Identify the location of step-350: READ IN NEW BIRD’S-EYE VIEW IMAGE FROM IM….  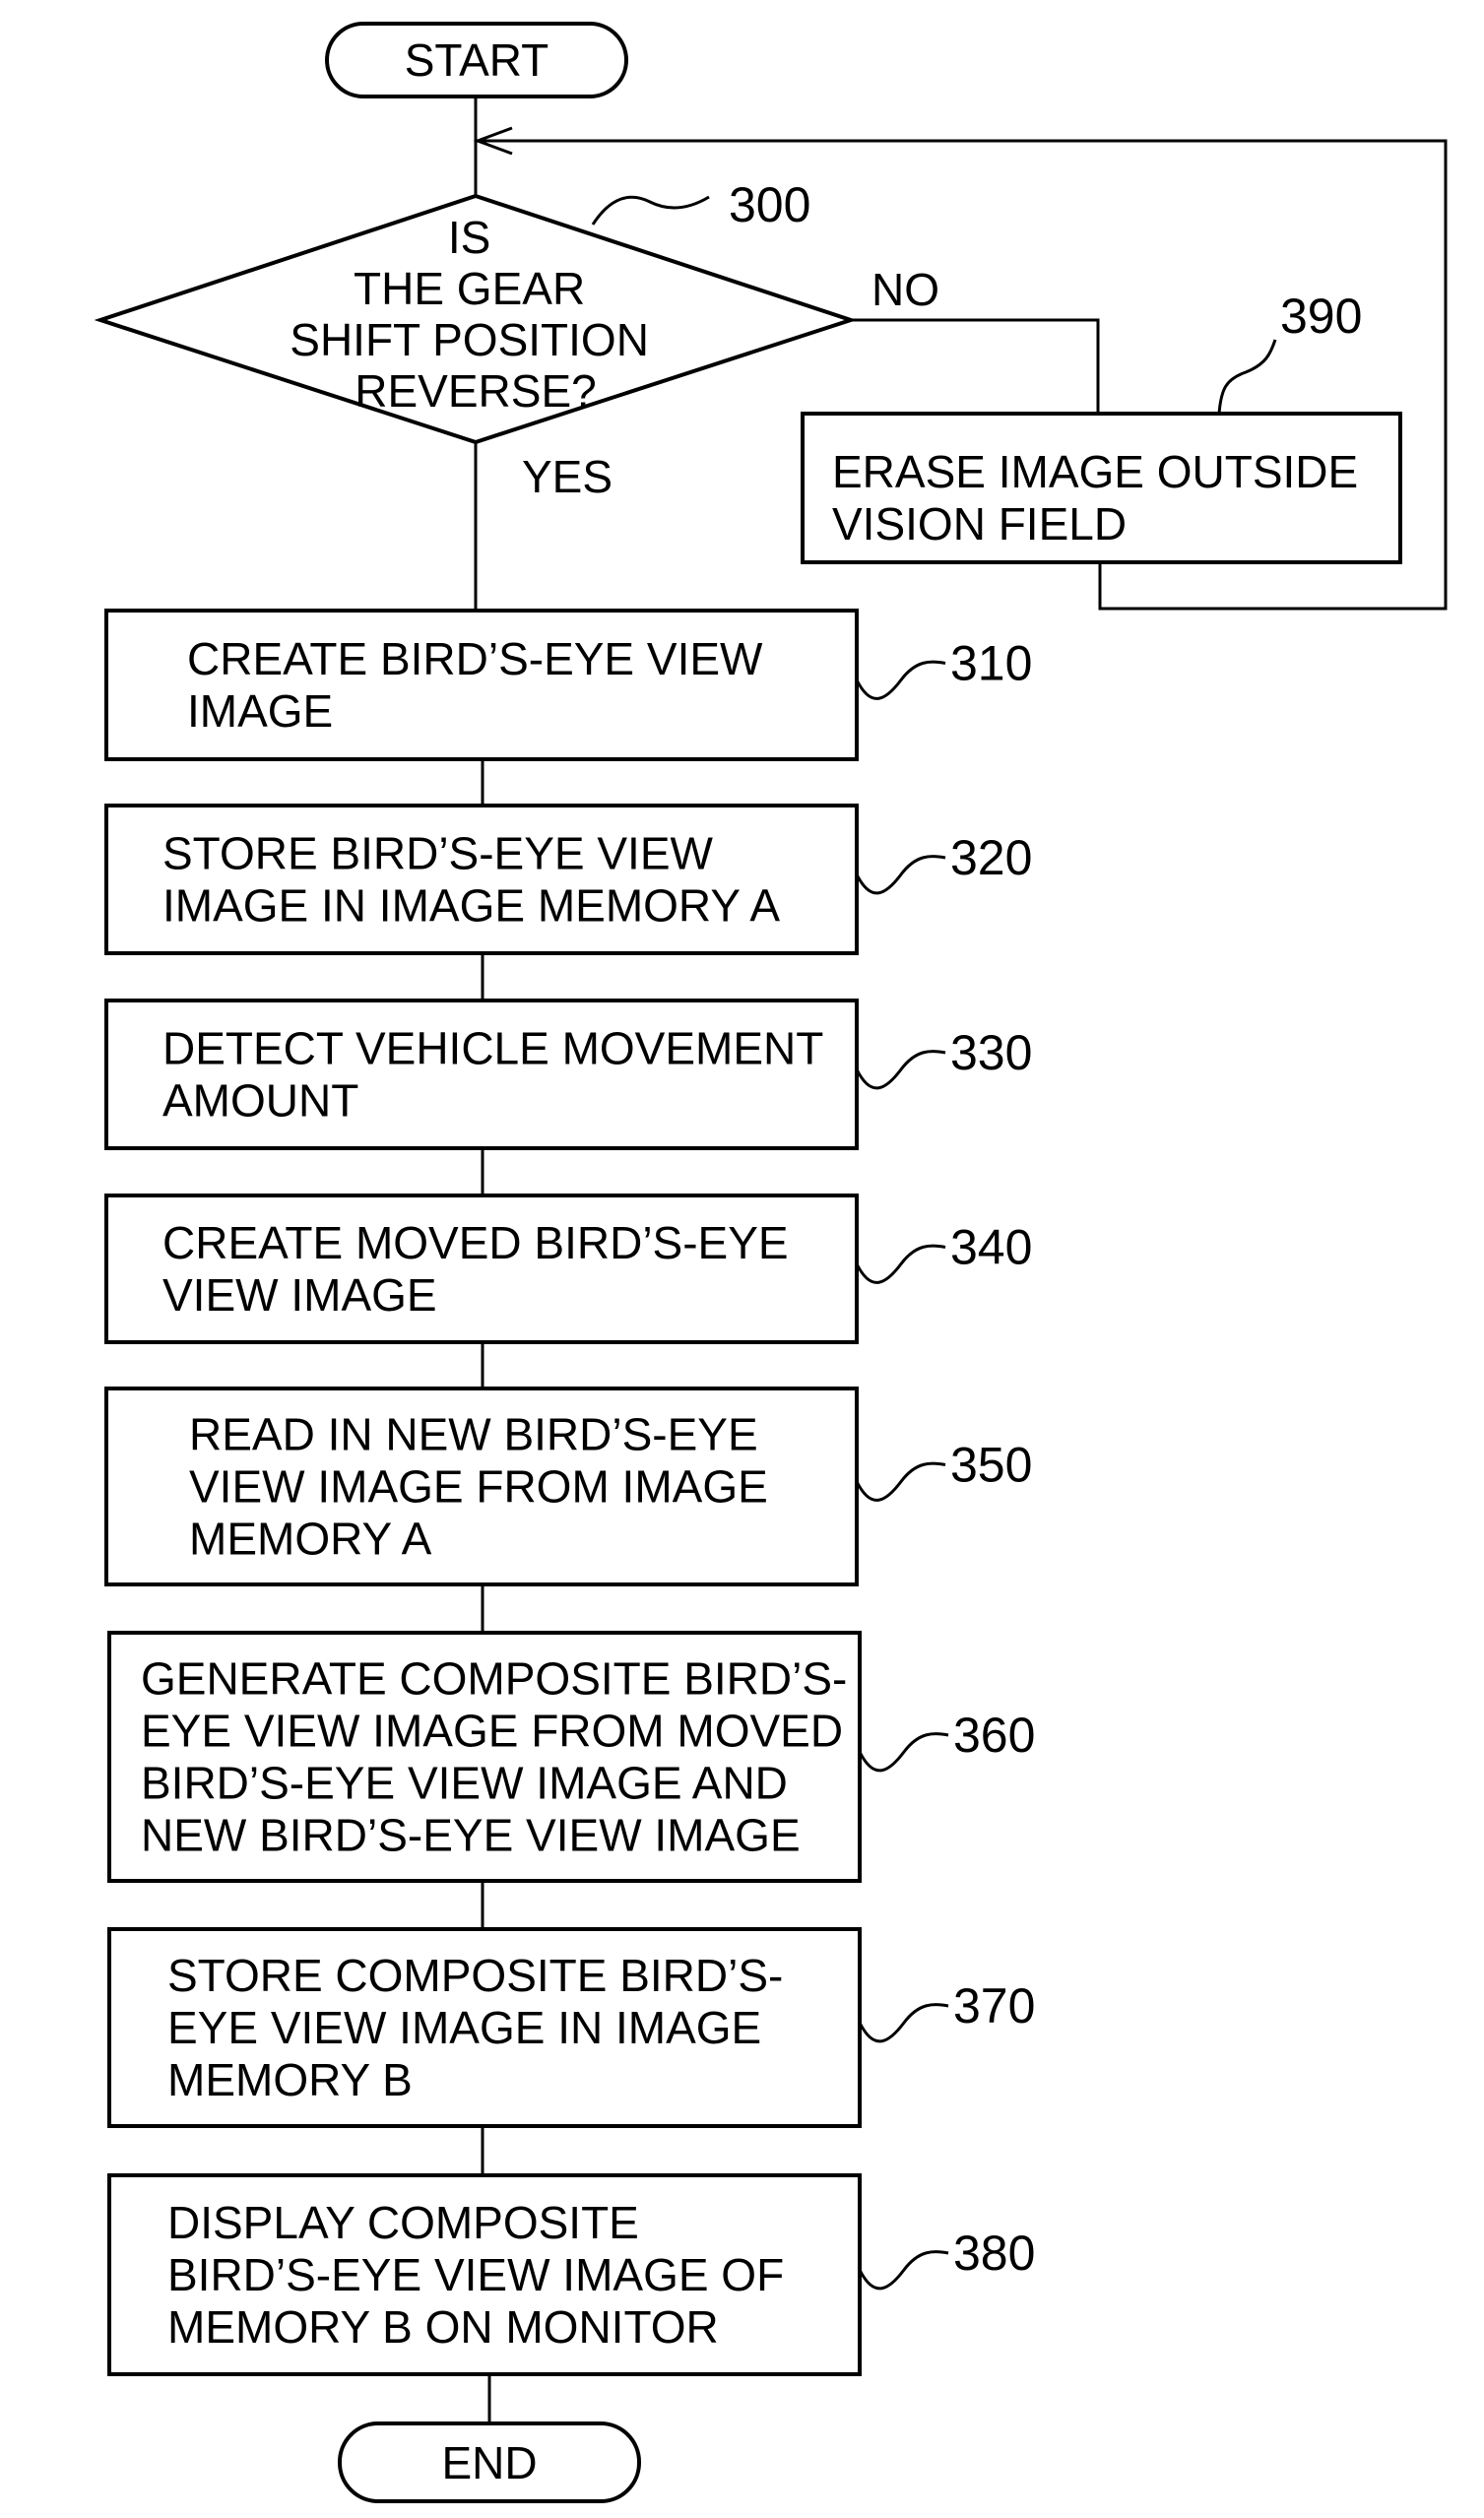
(568, 1486).